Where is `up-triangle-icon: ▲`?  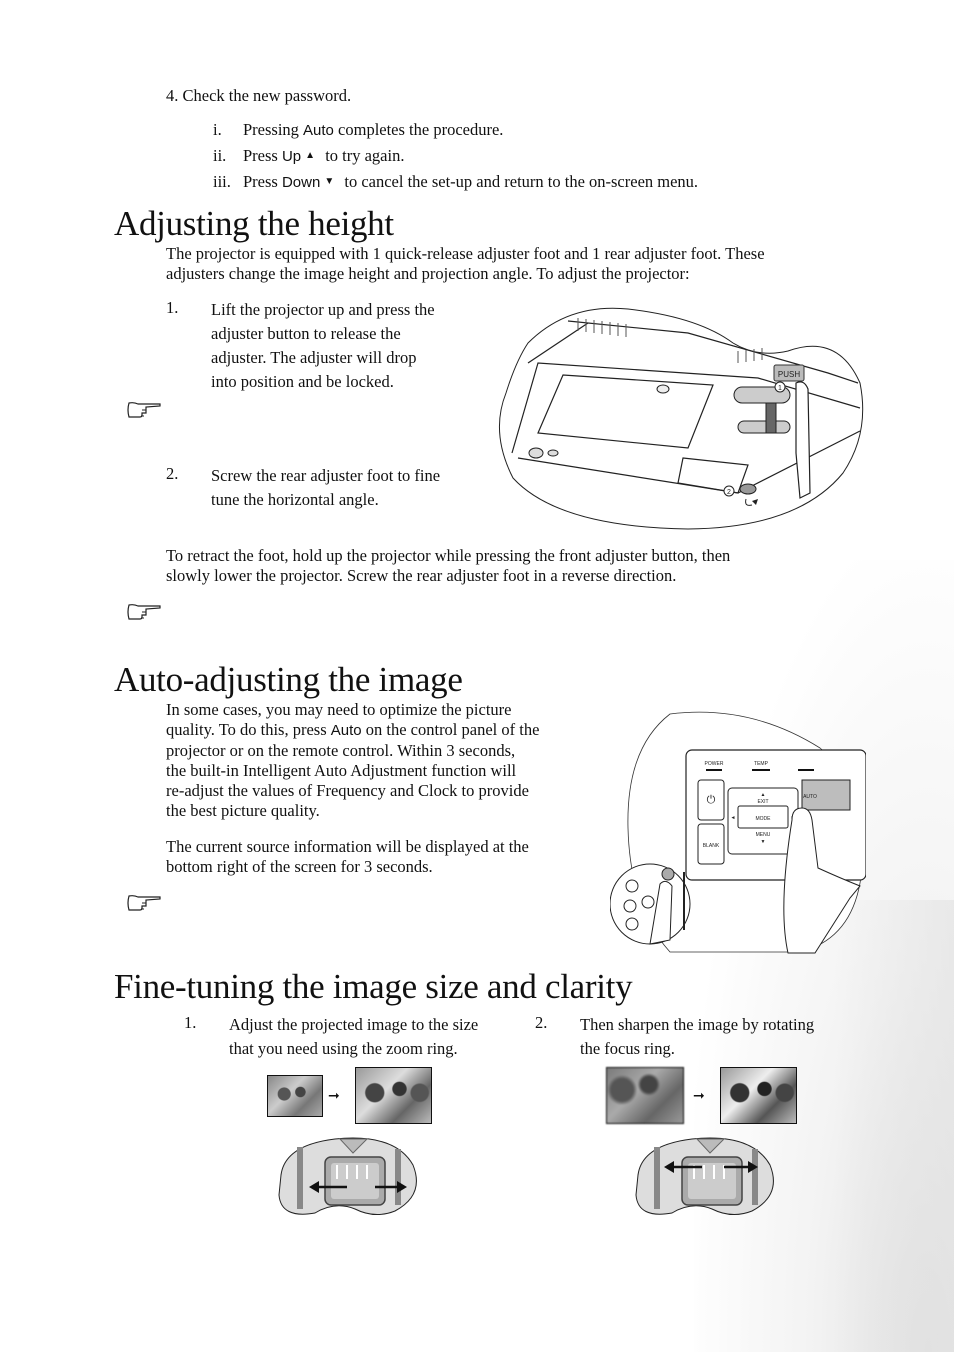 up-triangle-icon: ▲ is located at coordinates (310, 155).